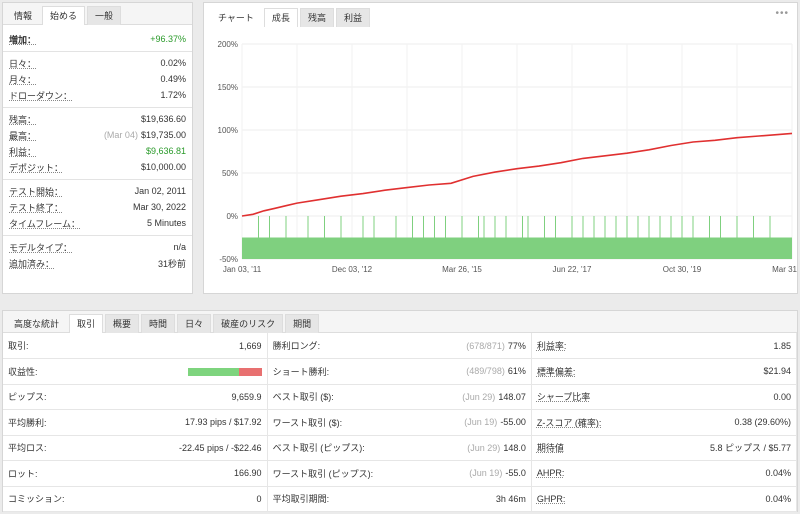 Image resolution: width=800 pixels, height=514 pixels. Describe the element at coordinates (232, 216) in the screenshot. I see `y-tick-label: 0%` at that location.